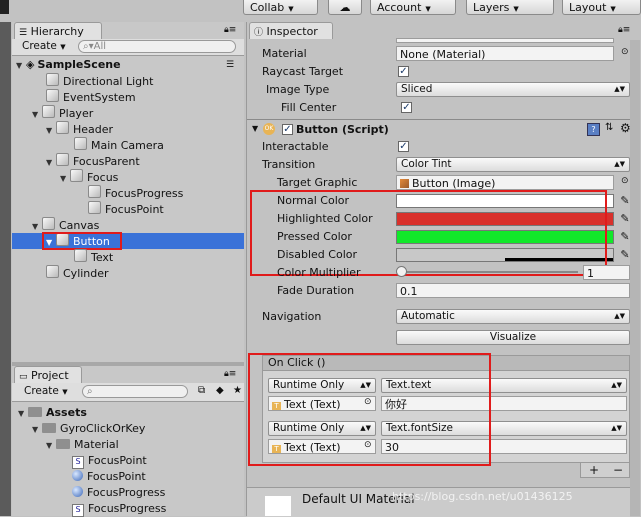  What do you see at coordinates (39, 46) in the screenshot?
I see `create-label: Create` at bounding box center [39, 46].